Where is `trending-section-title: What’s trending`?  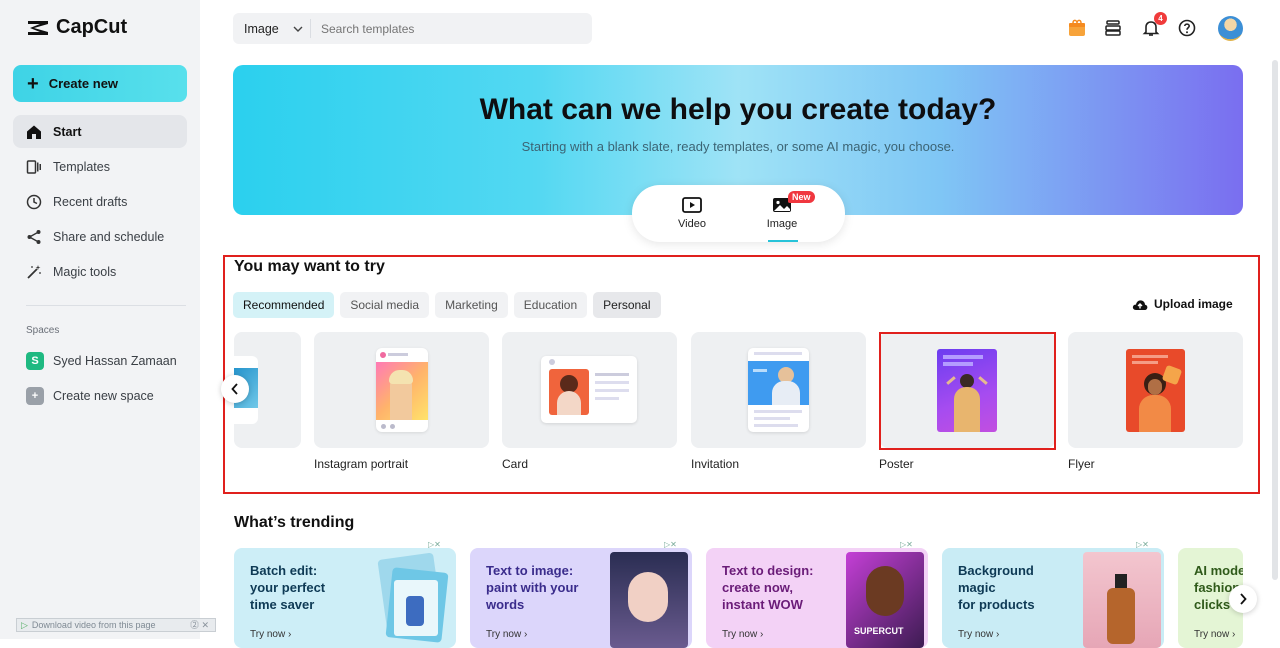 trending-section-title: What’s trending is located at coordinates (294, 522).